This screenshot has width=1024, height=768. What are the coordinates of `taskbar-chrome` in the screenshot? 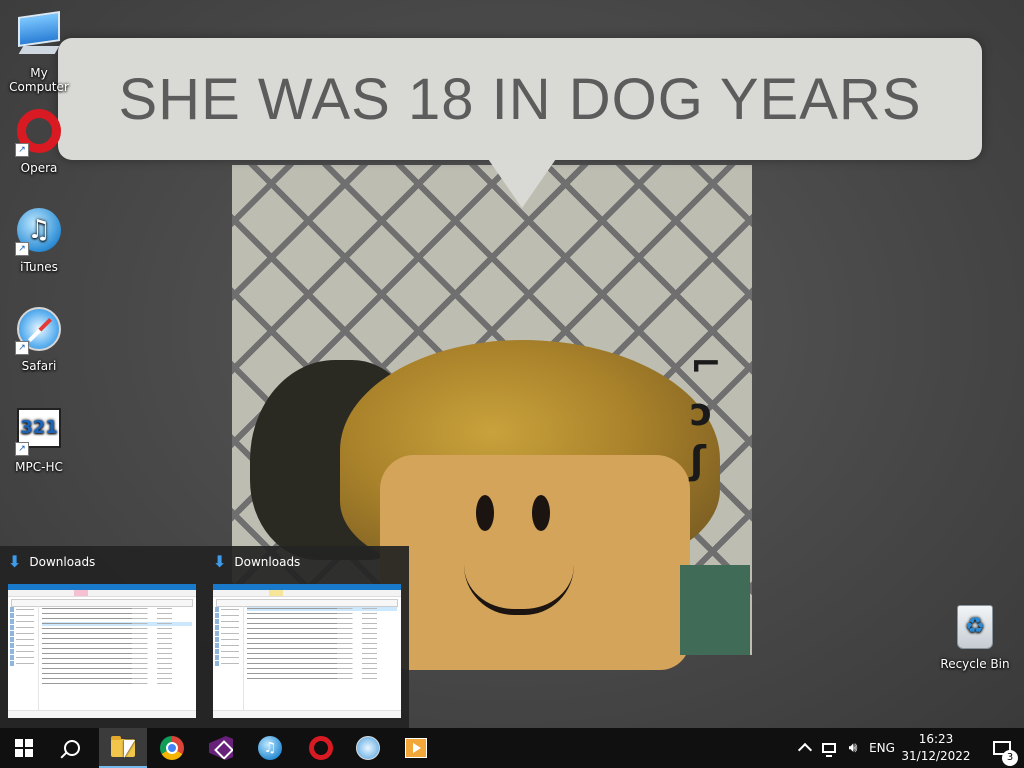 It's located at (172, 748).